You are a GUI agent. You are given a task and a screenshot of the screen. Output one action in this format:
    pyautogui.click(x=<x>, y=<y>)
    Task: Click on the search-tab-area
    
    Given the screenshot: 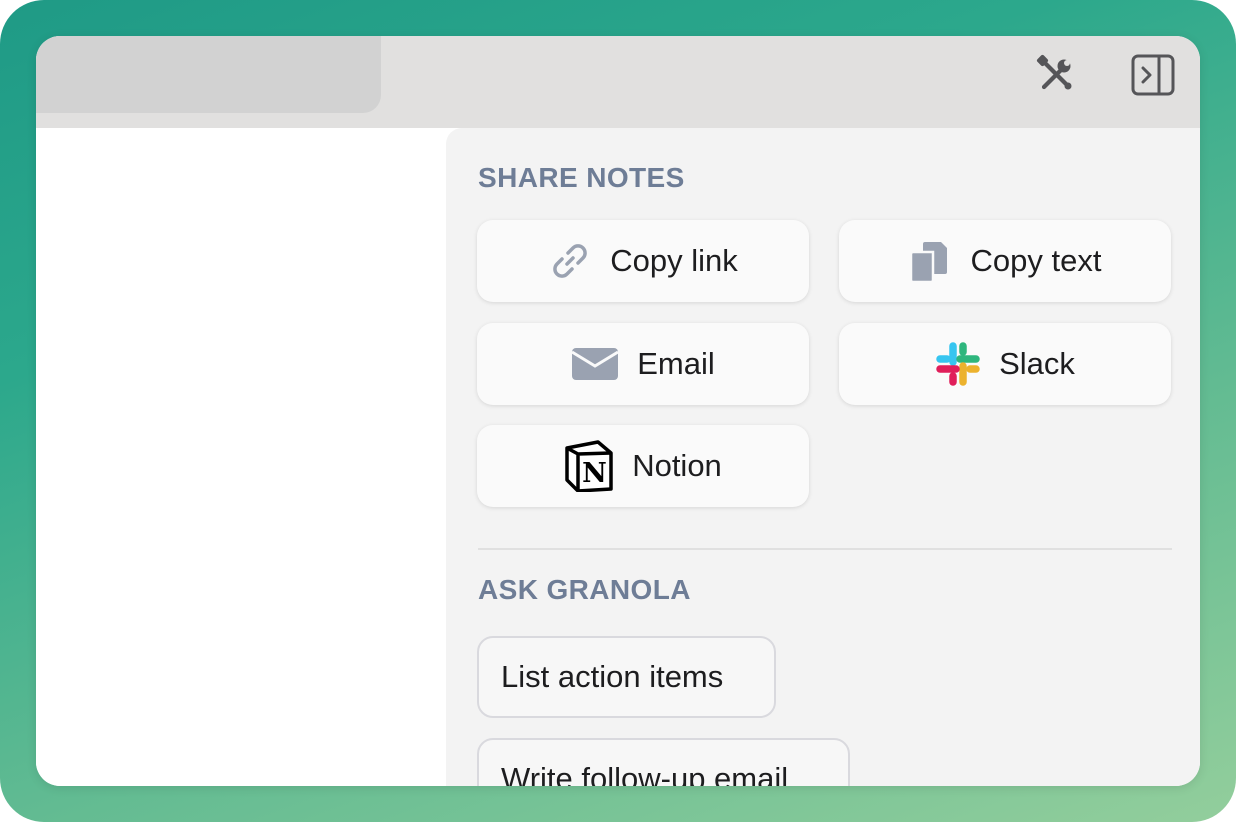 What is the action you would take?
    pyautogui.click(x=208, y=74)
    